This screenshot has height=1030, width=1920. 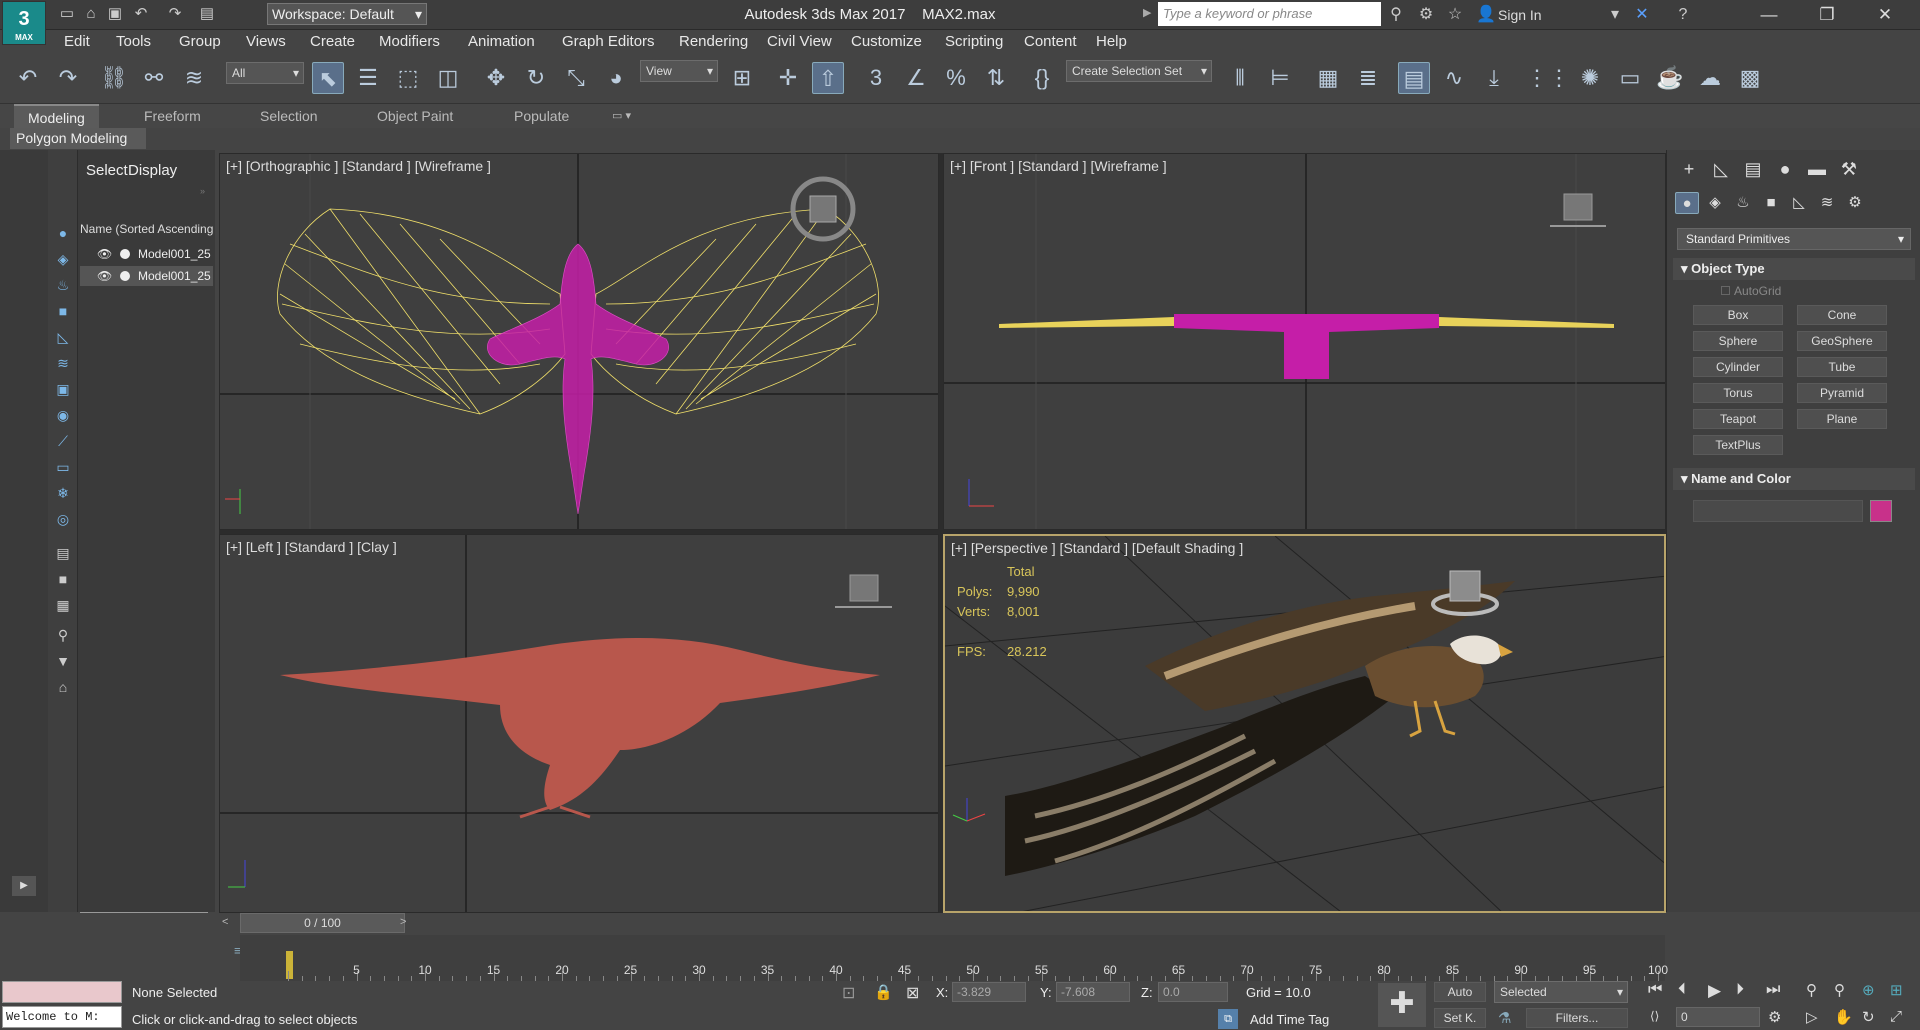 What do you see at coordinates (63, 493) in the screenshot?
I see `particles-filter-icon: ❄` at bounding box center [63, 493].